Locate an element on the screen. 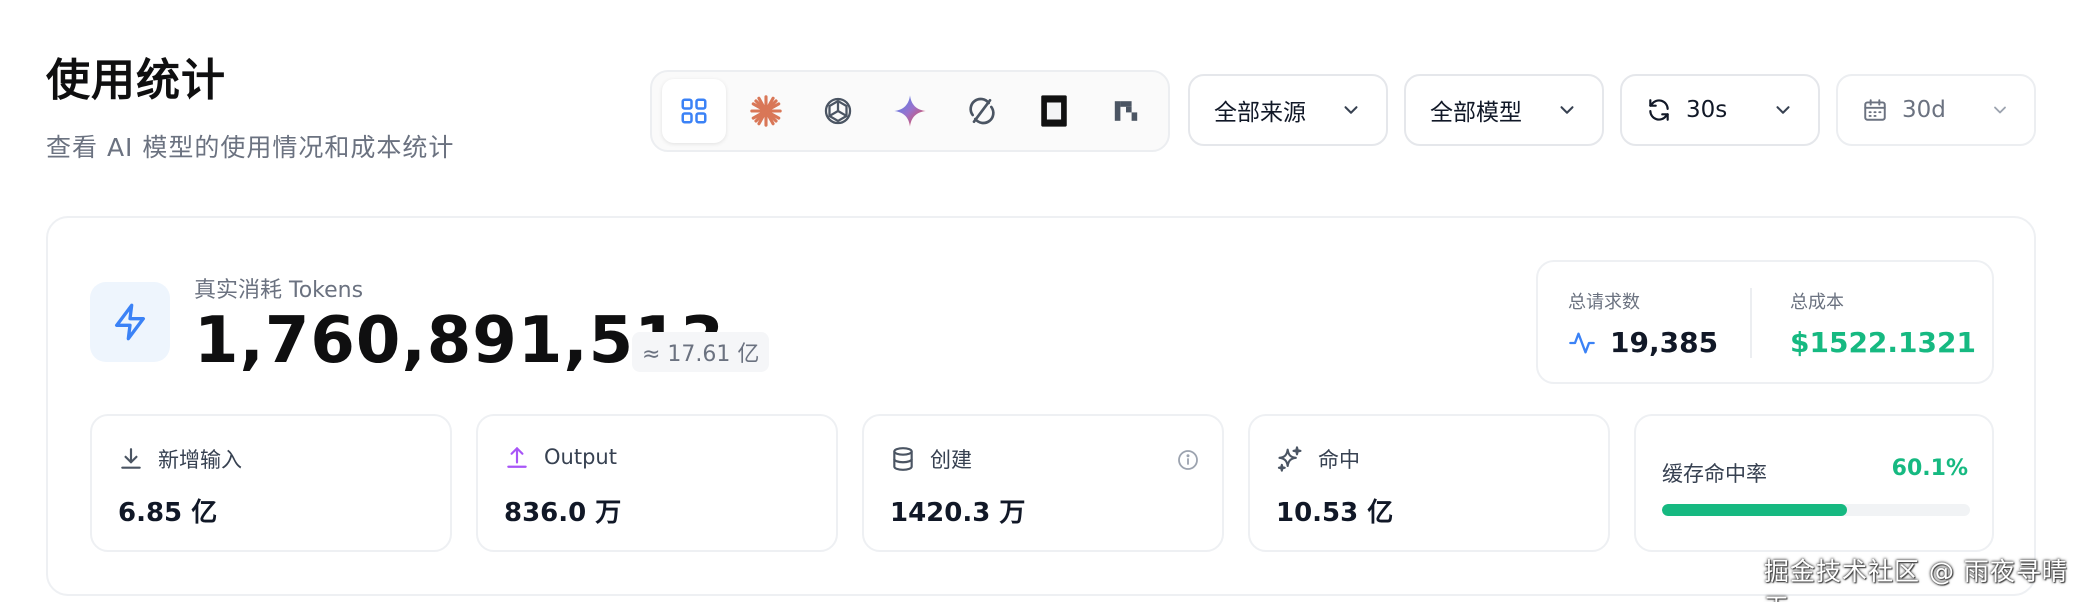 This screenshot has width=2092, height=602. metric-card-new-input: 新增输入 6.85 亿 is located at coordinates (271, 483).